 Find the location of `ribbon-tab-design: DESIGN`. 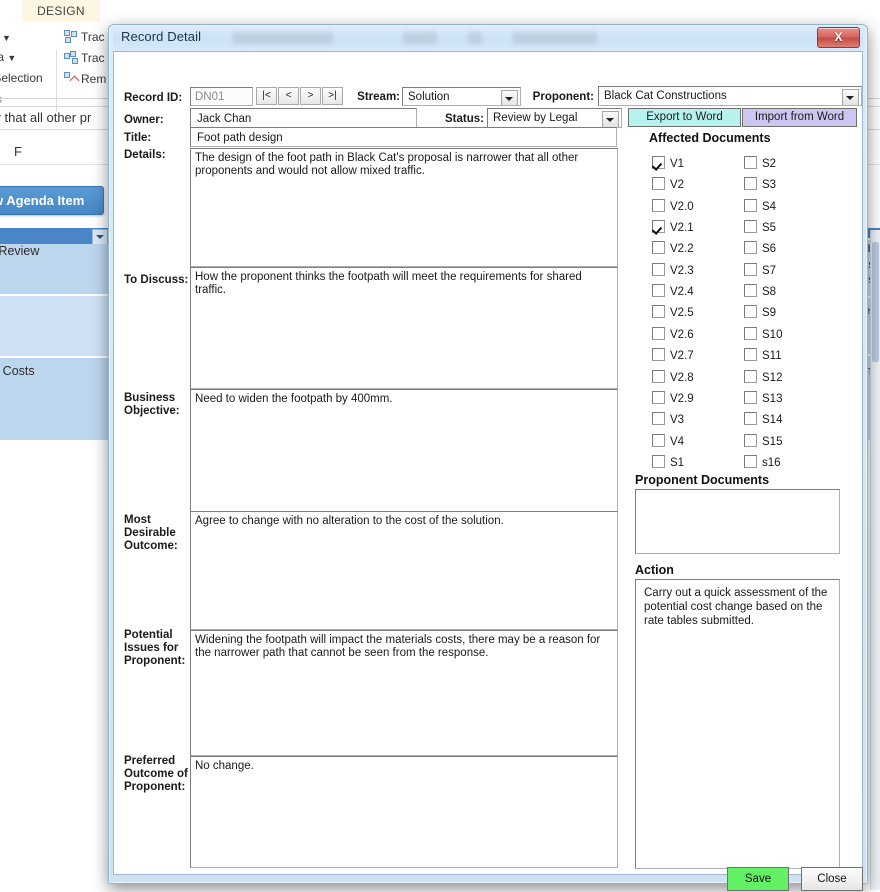

ribbon-tab-design: DESIGN is located at coordinates (61, 11).